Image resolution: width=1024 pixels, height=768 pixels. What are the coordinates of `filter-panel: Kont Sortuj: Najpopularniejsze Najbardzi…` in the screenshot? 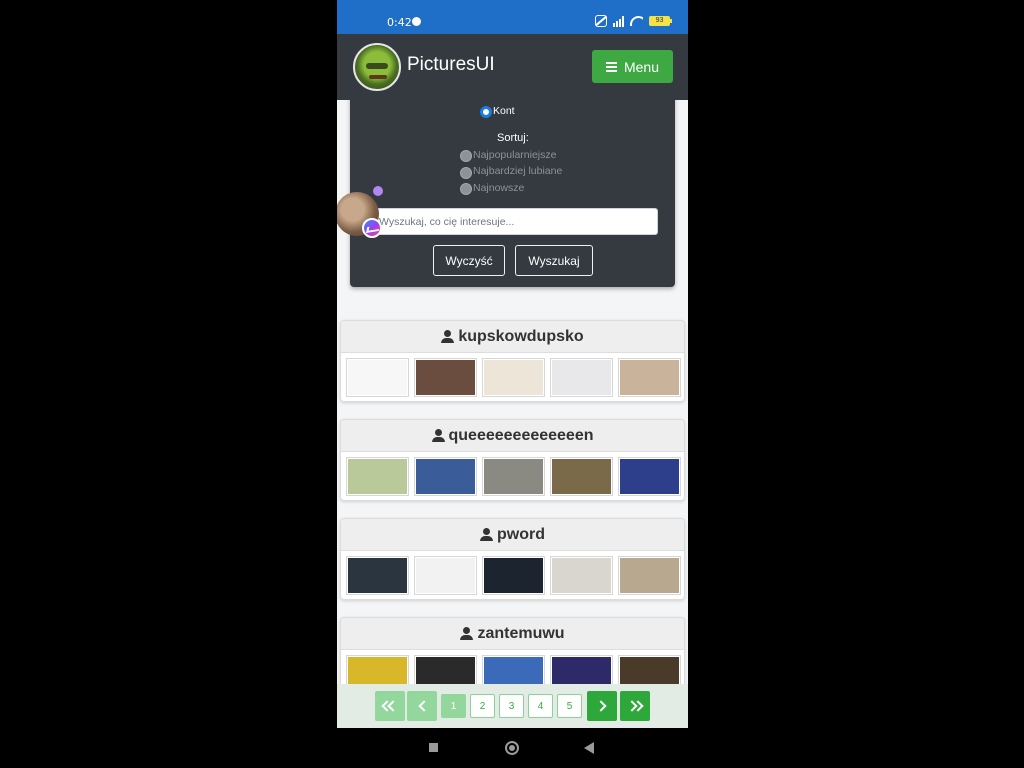 It's located at (512, 187).